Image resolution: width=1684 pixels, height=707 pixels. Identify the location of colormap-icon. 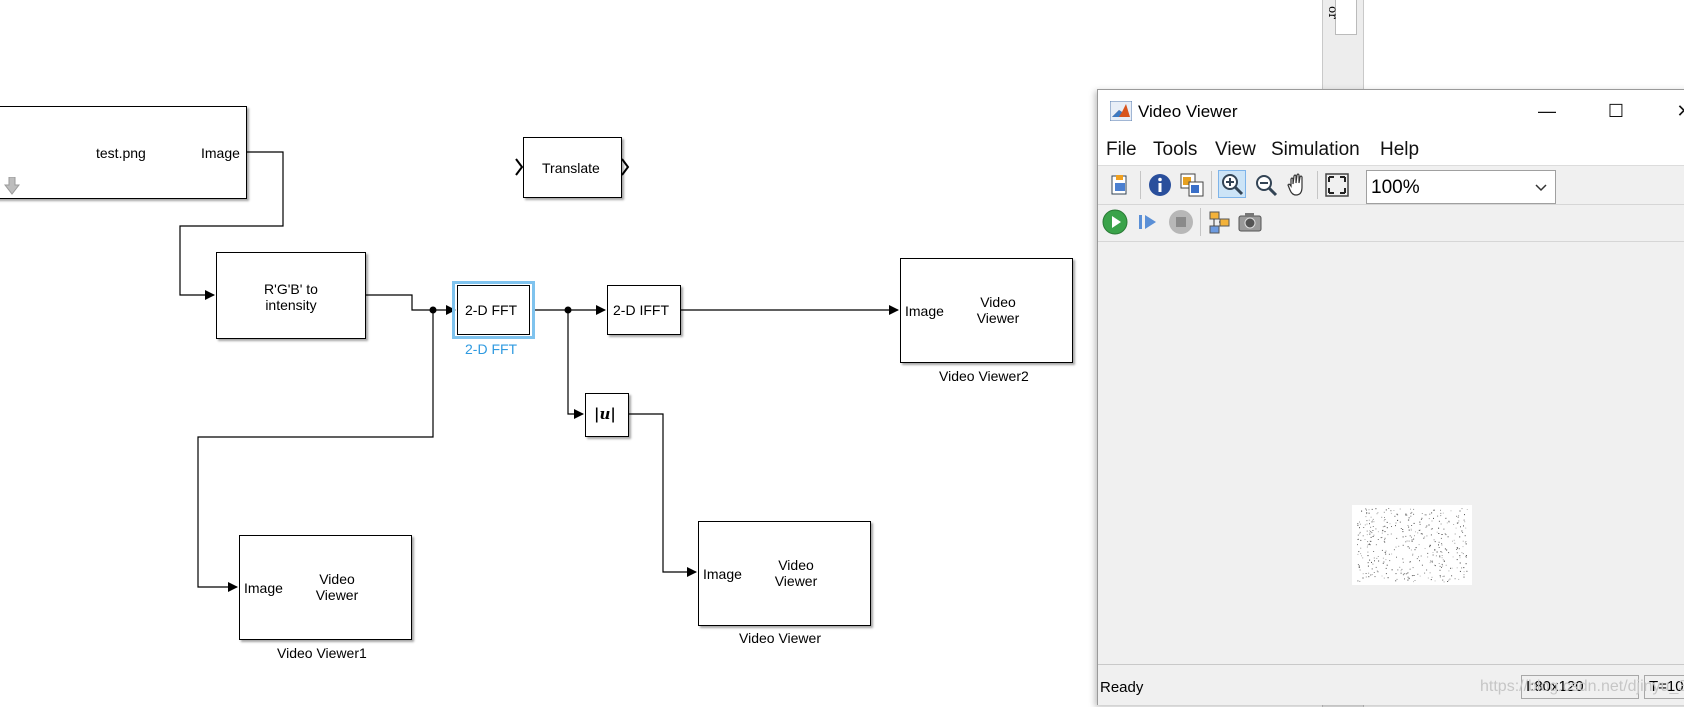
(1192, 185).